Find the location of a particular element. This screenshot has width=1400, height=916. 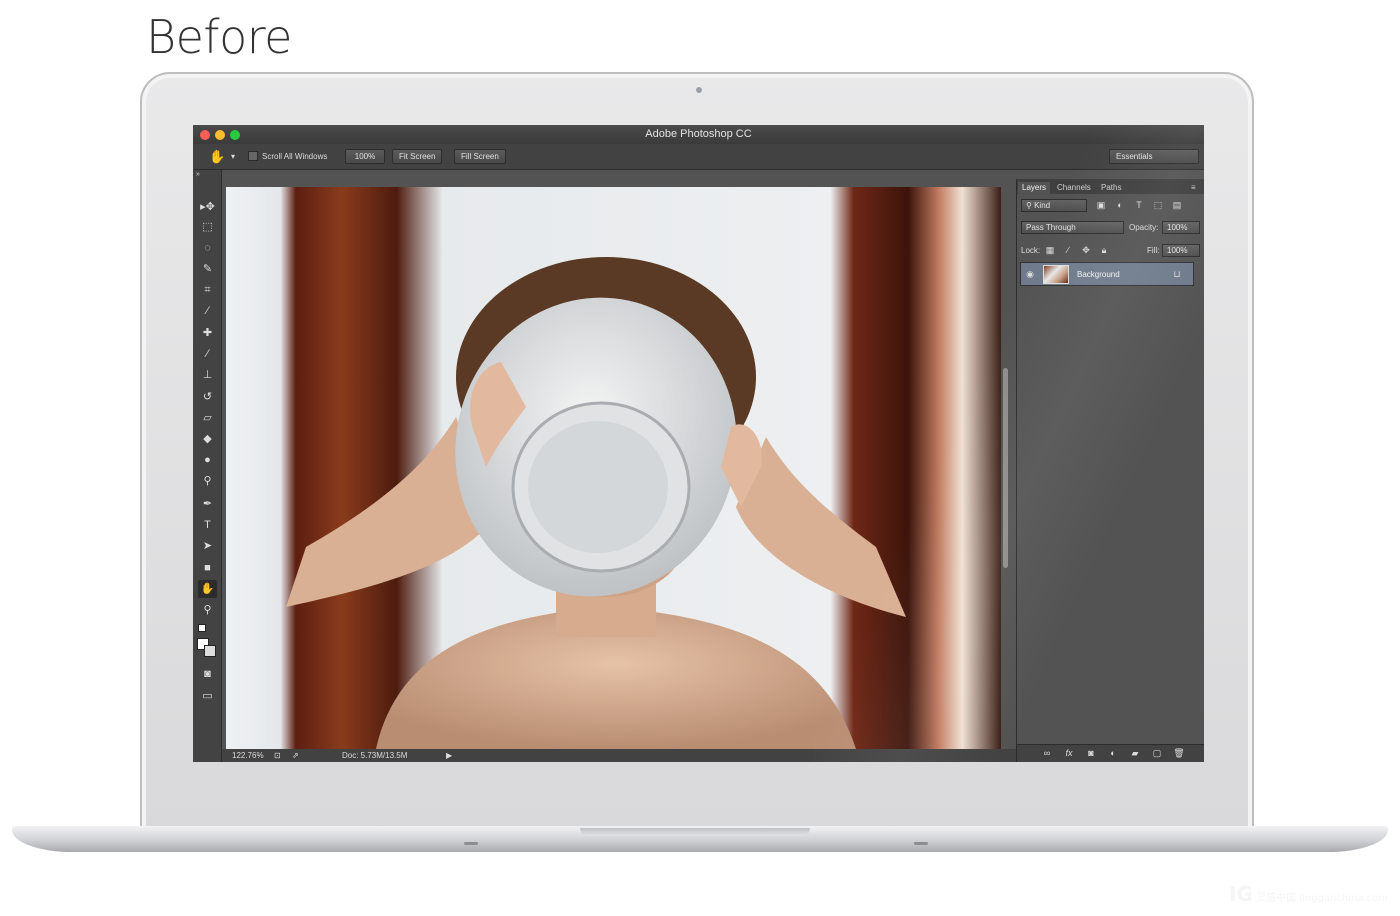

healing-icon: ✚ is located at coordinates (207, 333).